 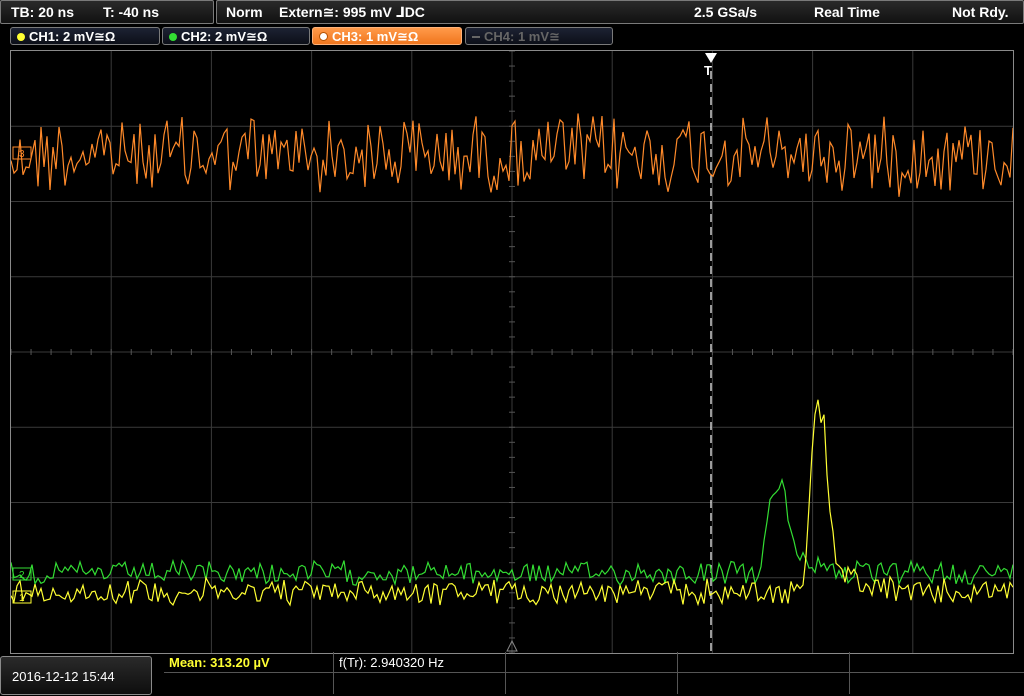 I want to click on acquisition-mode: Real Time, so click(x=847, y=12).